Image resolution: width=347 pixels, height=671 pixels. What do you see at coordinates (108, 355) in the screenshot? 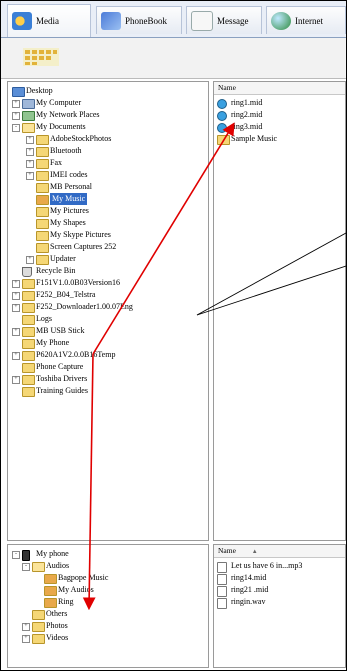
I see `tree-item: + P620A1V2.0.0B16Temp` at bounding box center [108, 355].